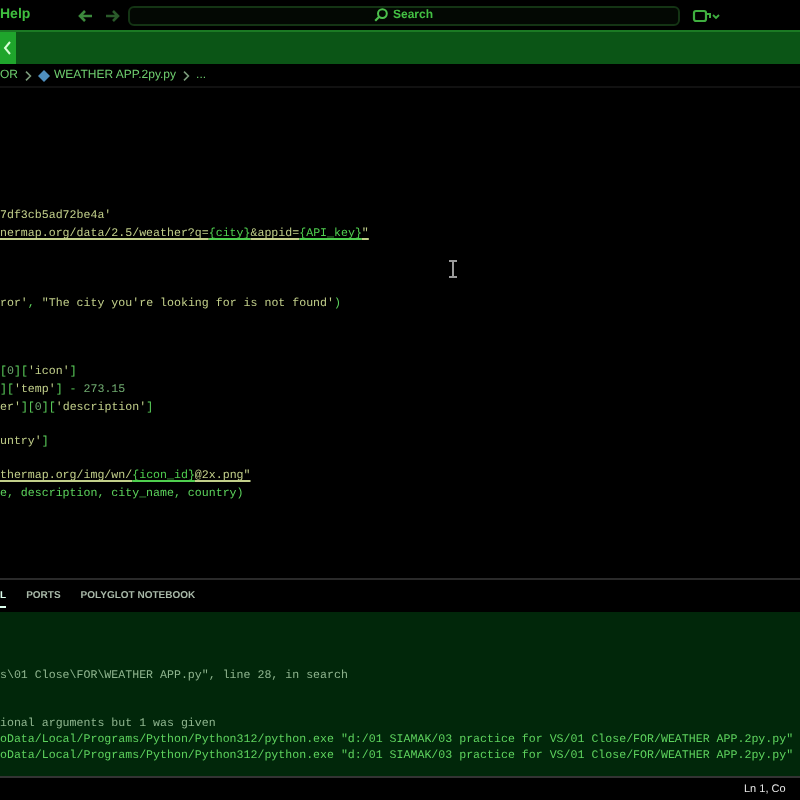 The height and width of the screenshot is (800, 800). What do you see at coordinates (453, 269) in the screenshot?
I see `text-cursor-icon` at bounding box center [453, 269].